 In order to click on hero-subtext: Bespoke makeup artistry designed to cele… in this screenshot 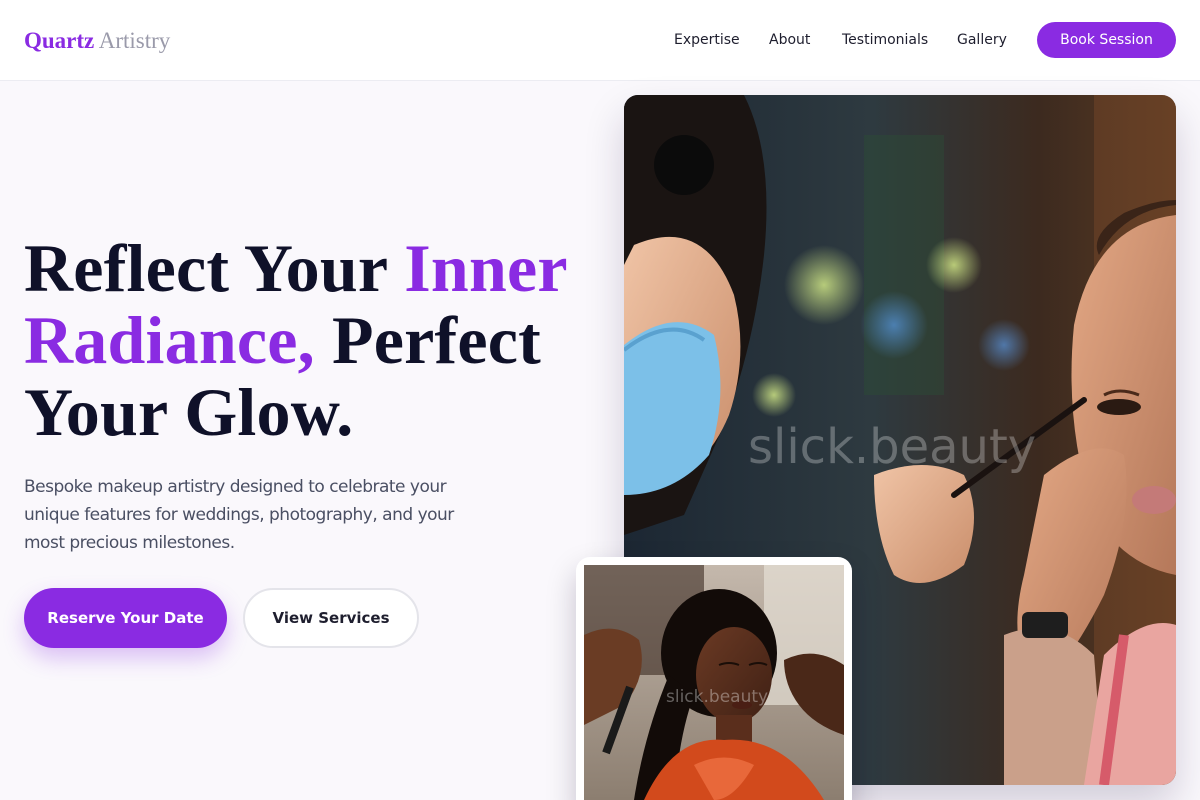, I will do `click(239, 515)`.